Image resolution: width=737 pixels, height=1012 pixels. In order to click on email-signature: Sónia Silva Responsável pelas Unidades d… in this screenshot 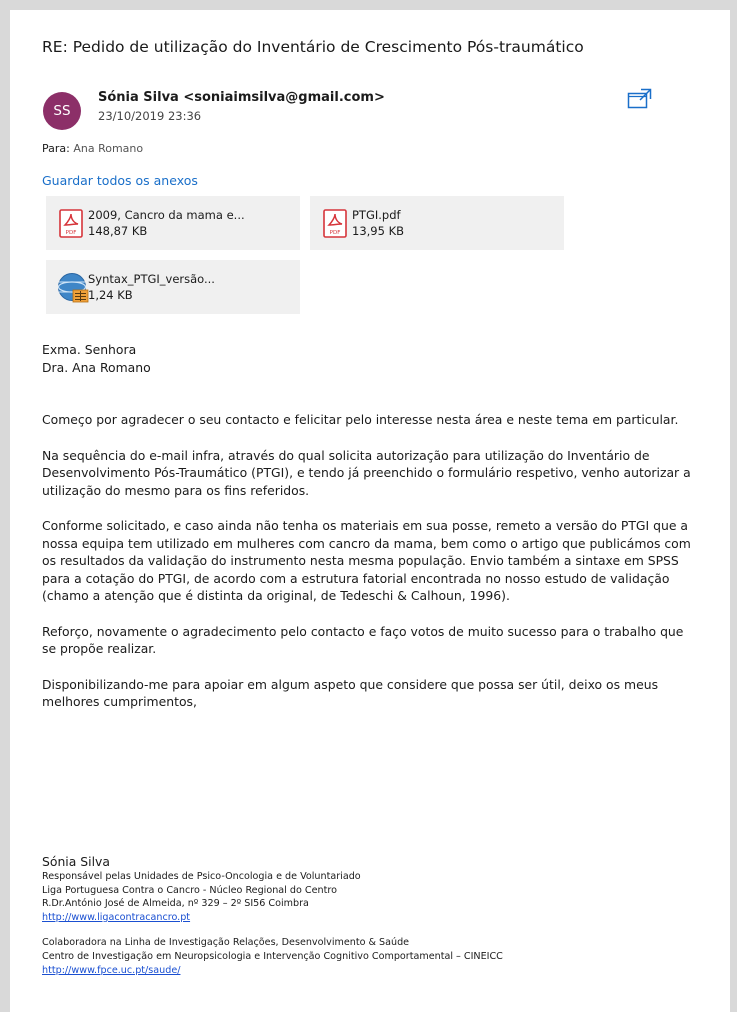, I will do `click(367, 915)`.